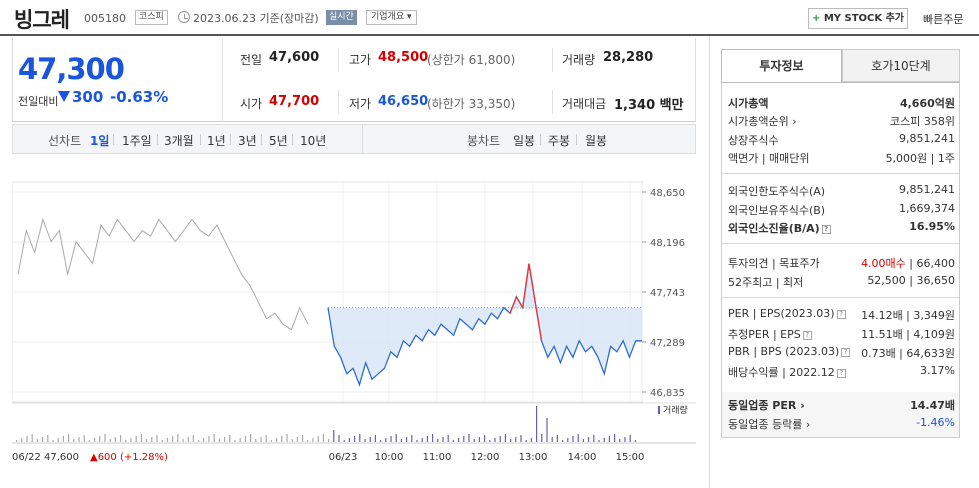 The image size is (979, 488). What do you see at coordinates (630, 457) in the screenshot?
I see `x-tick-label: 15:00` at bounding box center [630, 457].